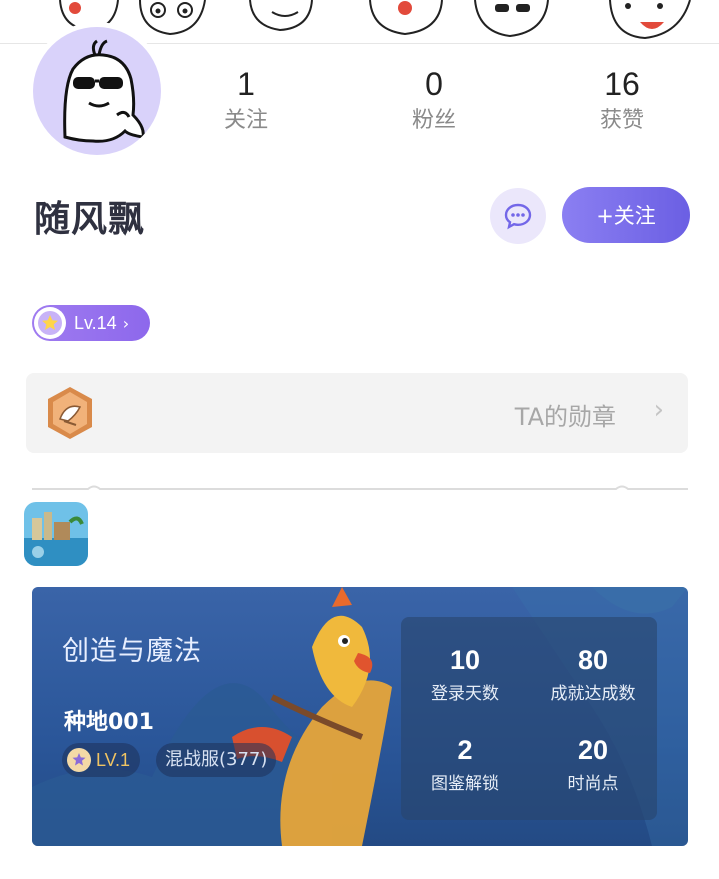 The width and height of the screenshot is (719, 879). I want to click on login-days-stat: 10 登录天数, so click(465, 673).